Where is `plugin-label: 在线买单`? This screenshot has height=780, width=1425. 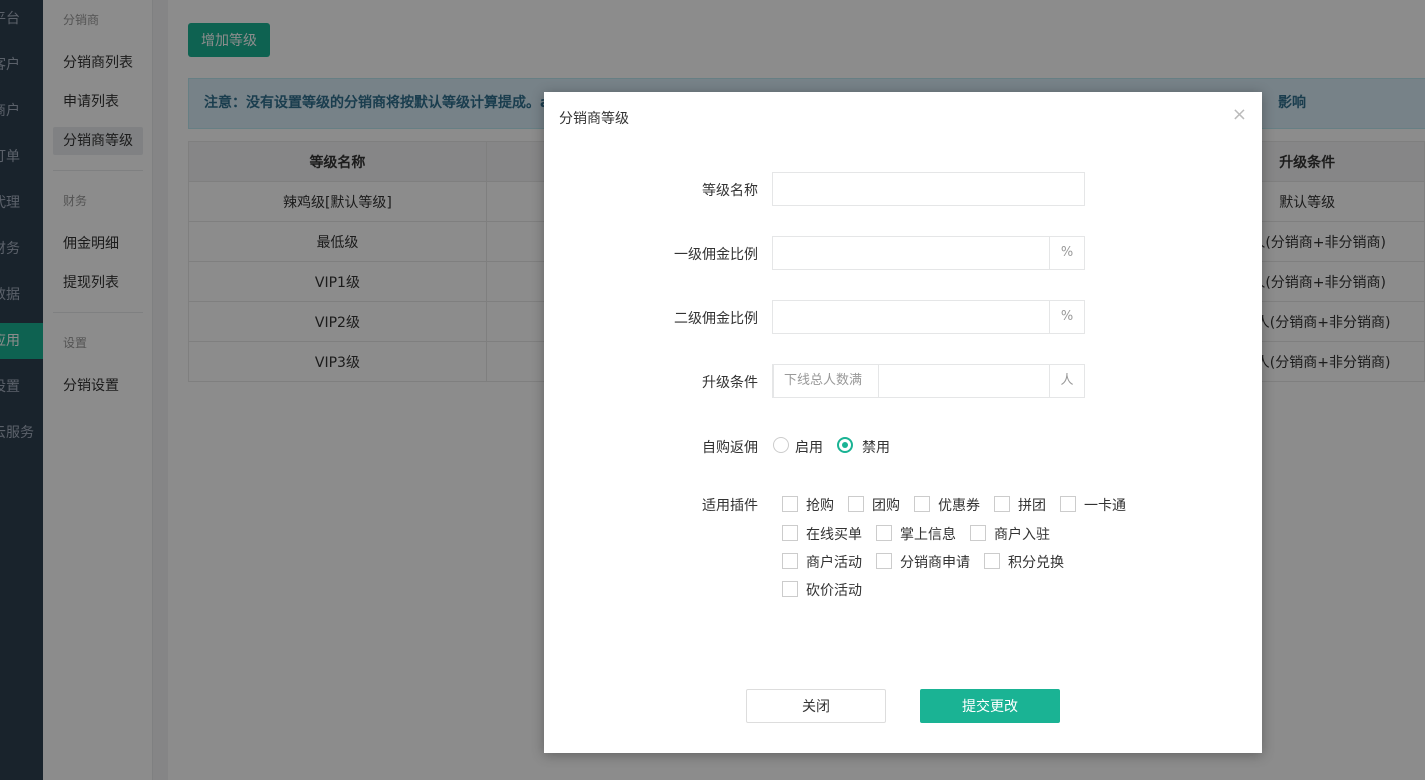 plugin-label: 在线买单 is located at coordinates (834, 535).